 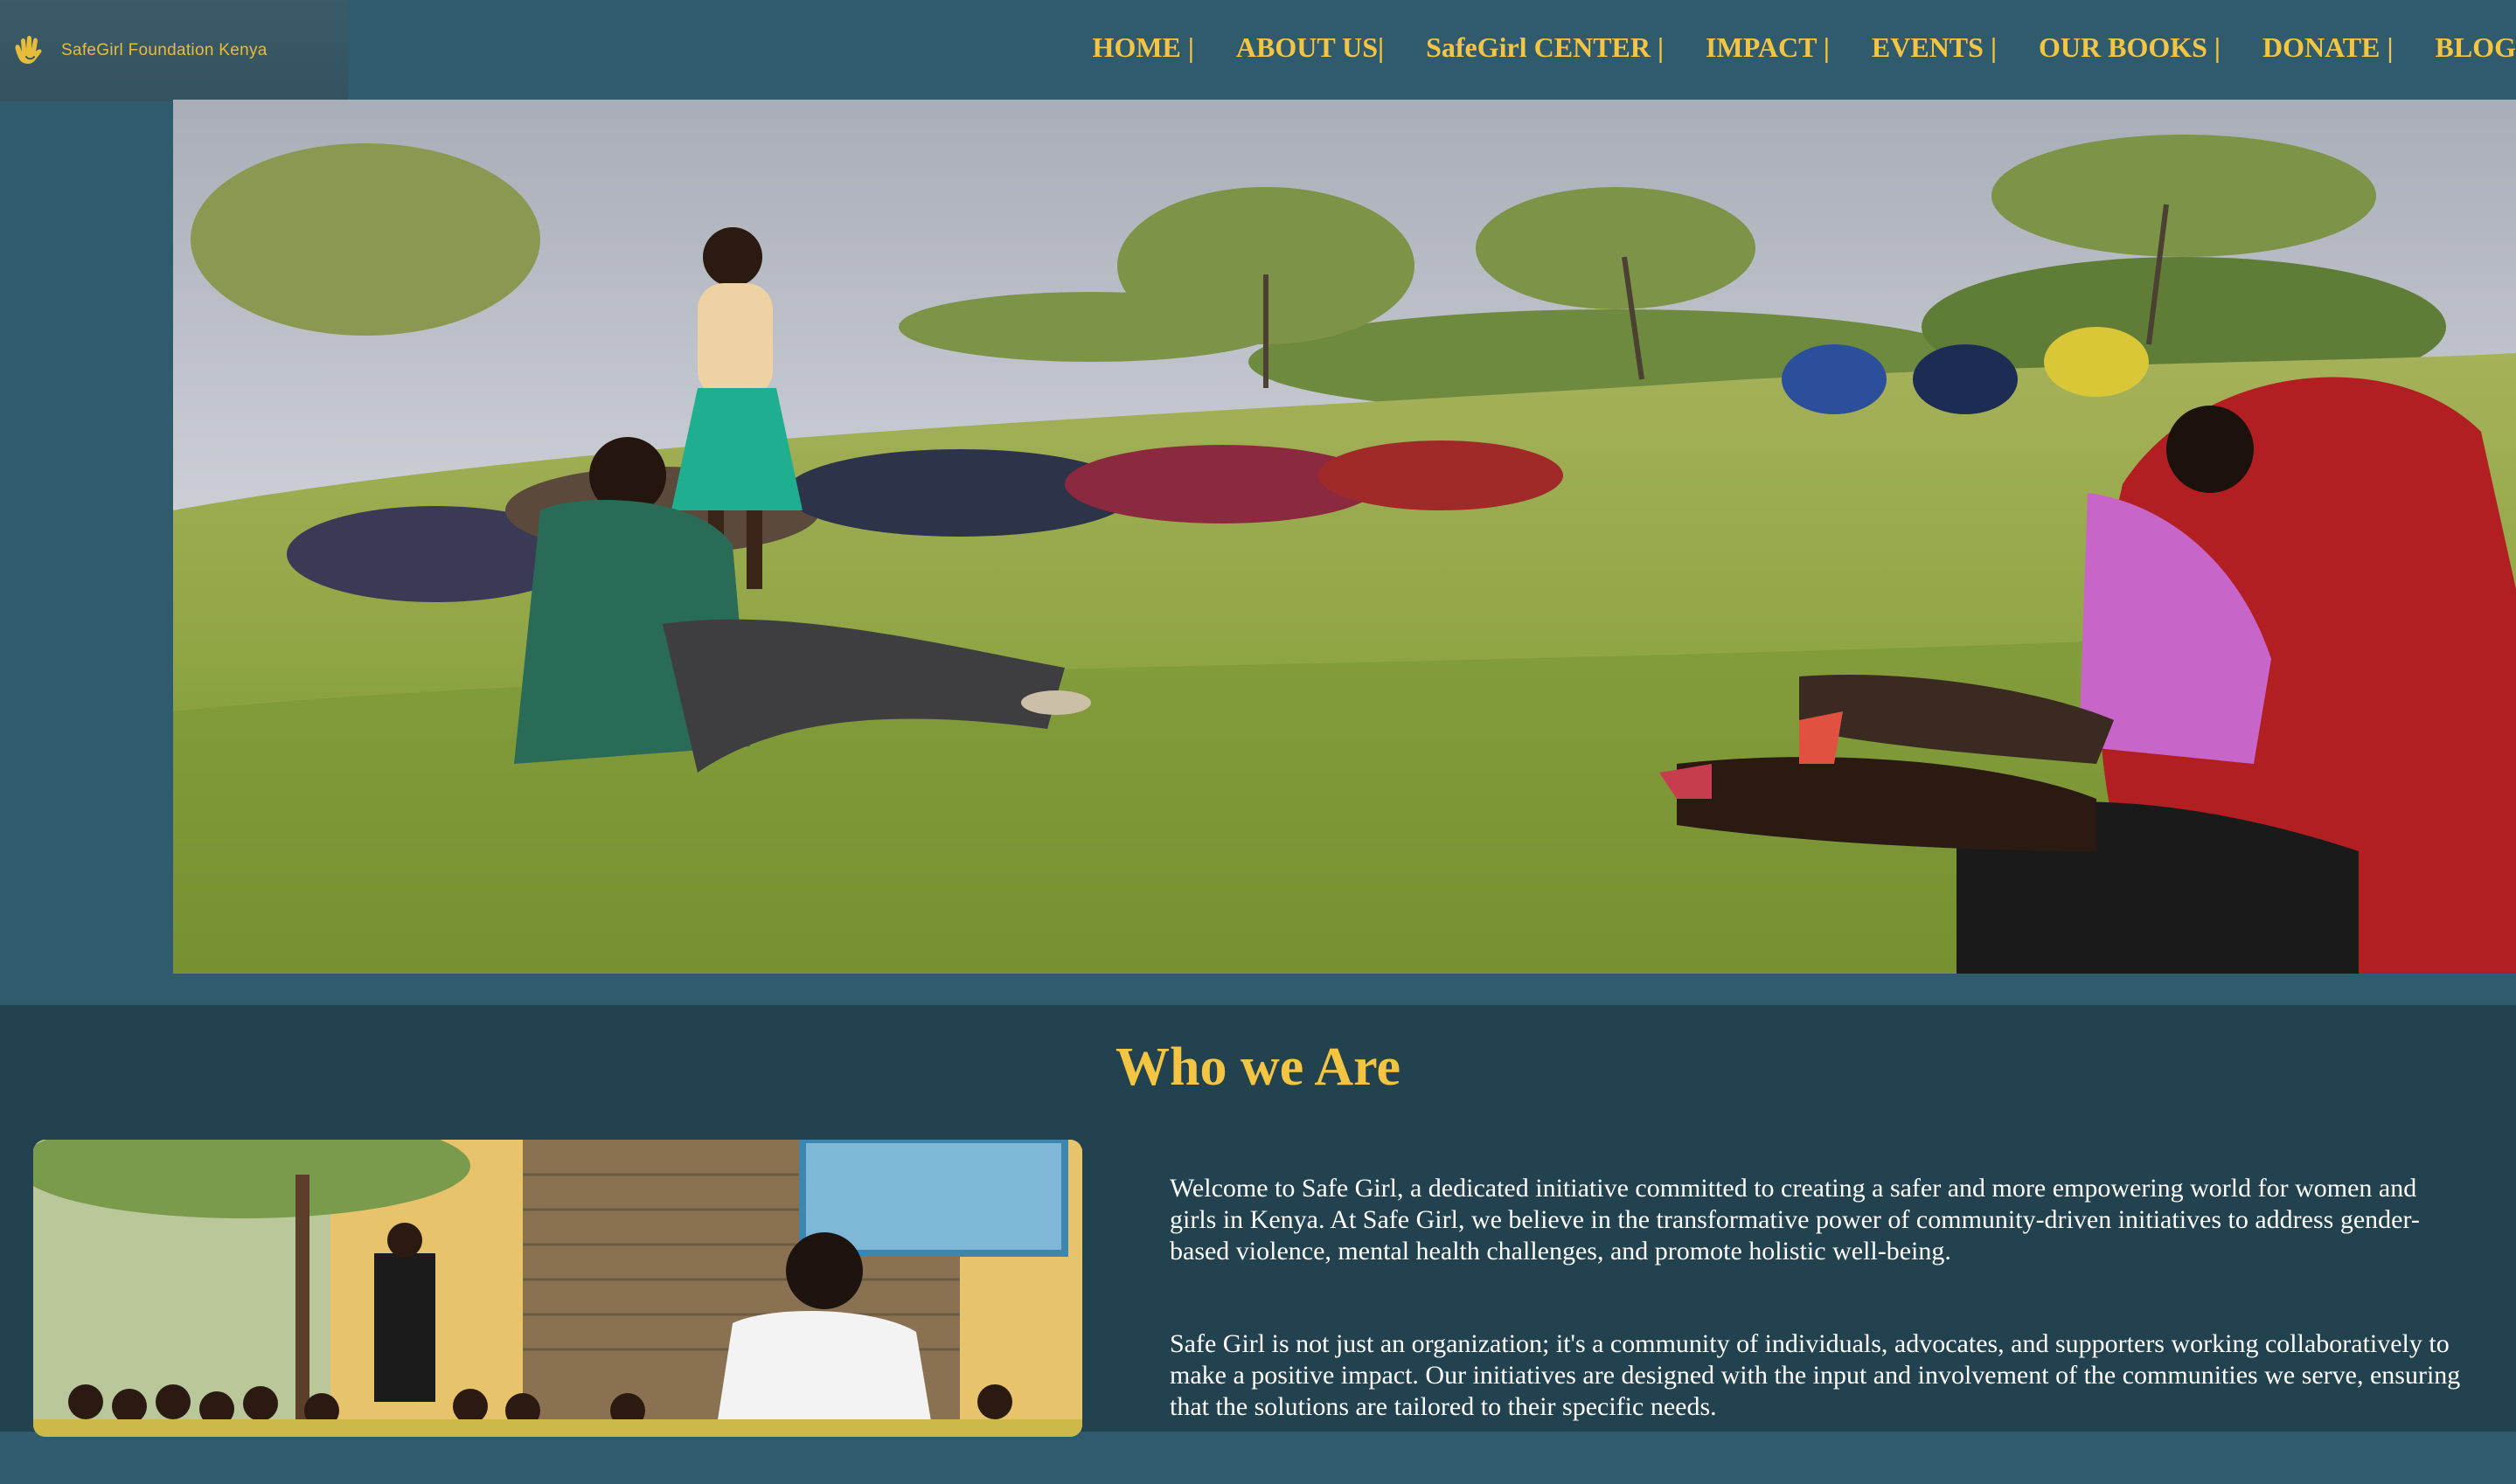 I want to click on nav-events: EVENTS |, so click(x=1934, y=47).